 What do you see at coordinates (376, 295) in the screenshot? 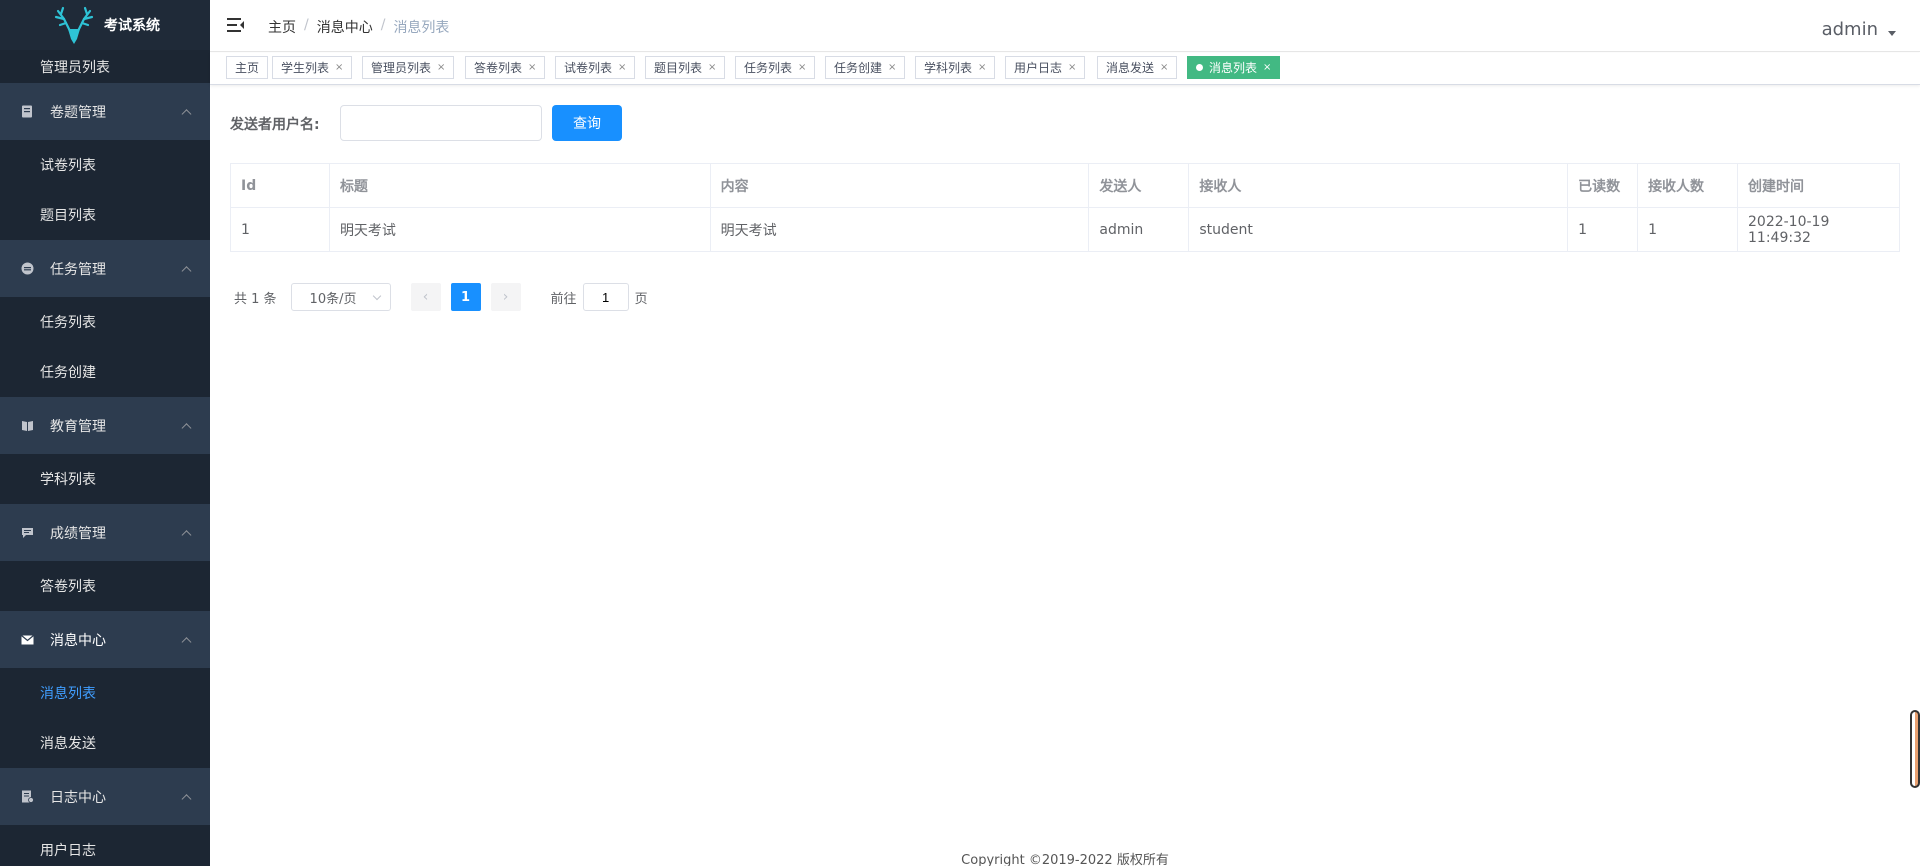
I see `chevron-down-icon` at bounding box center [376, 295].